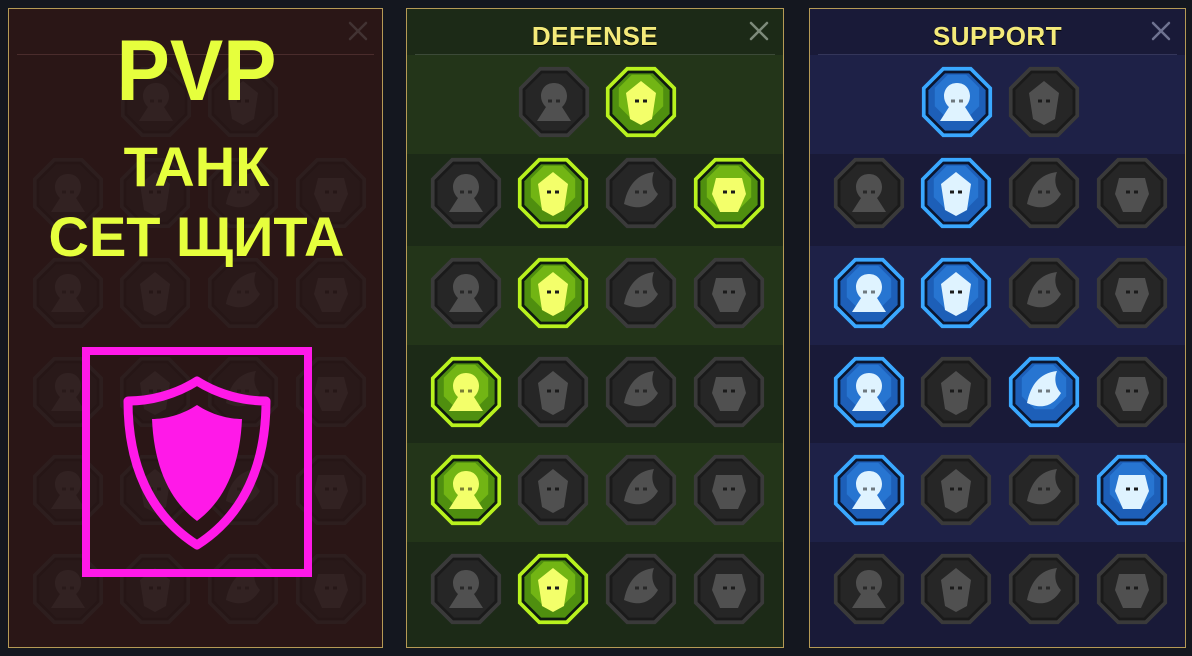  What do you see at coordinates (869, 490) in the screenshot?
I see `compass-star-icon` at bounding box center [869, 490].